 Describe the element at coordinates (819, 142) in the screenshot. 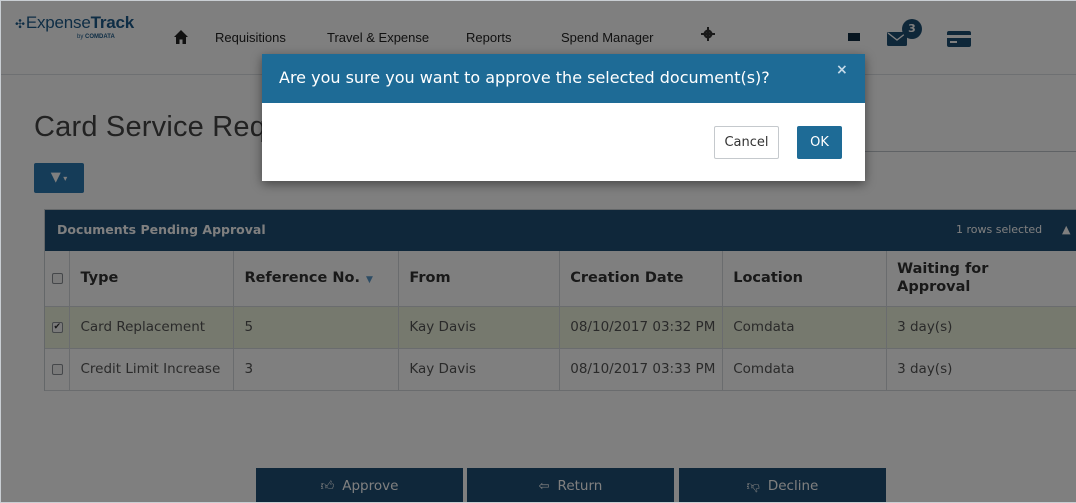

I see `ok-button: OK` at that location.